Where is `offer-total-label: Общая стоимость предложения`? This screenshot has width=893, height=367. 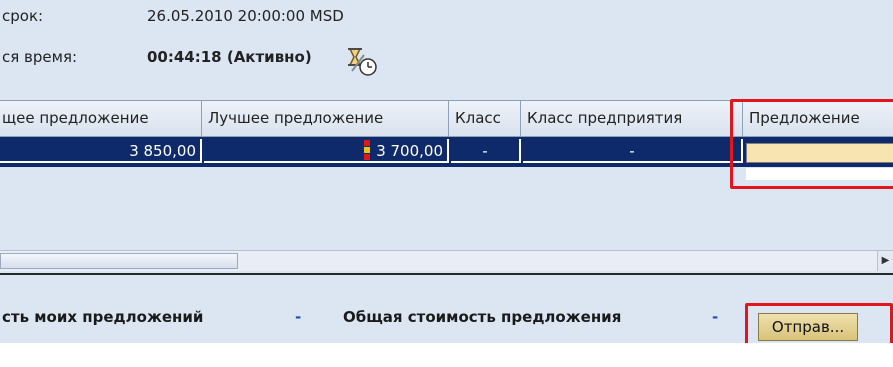 offer-total-label: Общая стоимость предложения is located at coordinates (482, 317).